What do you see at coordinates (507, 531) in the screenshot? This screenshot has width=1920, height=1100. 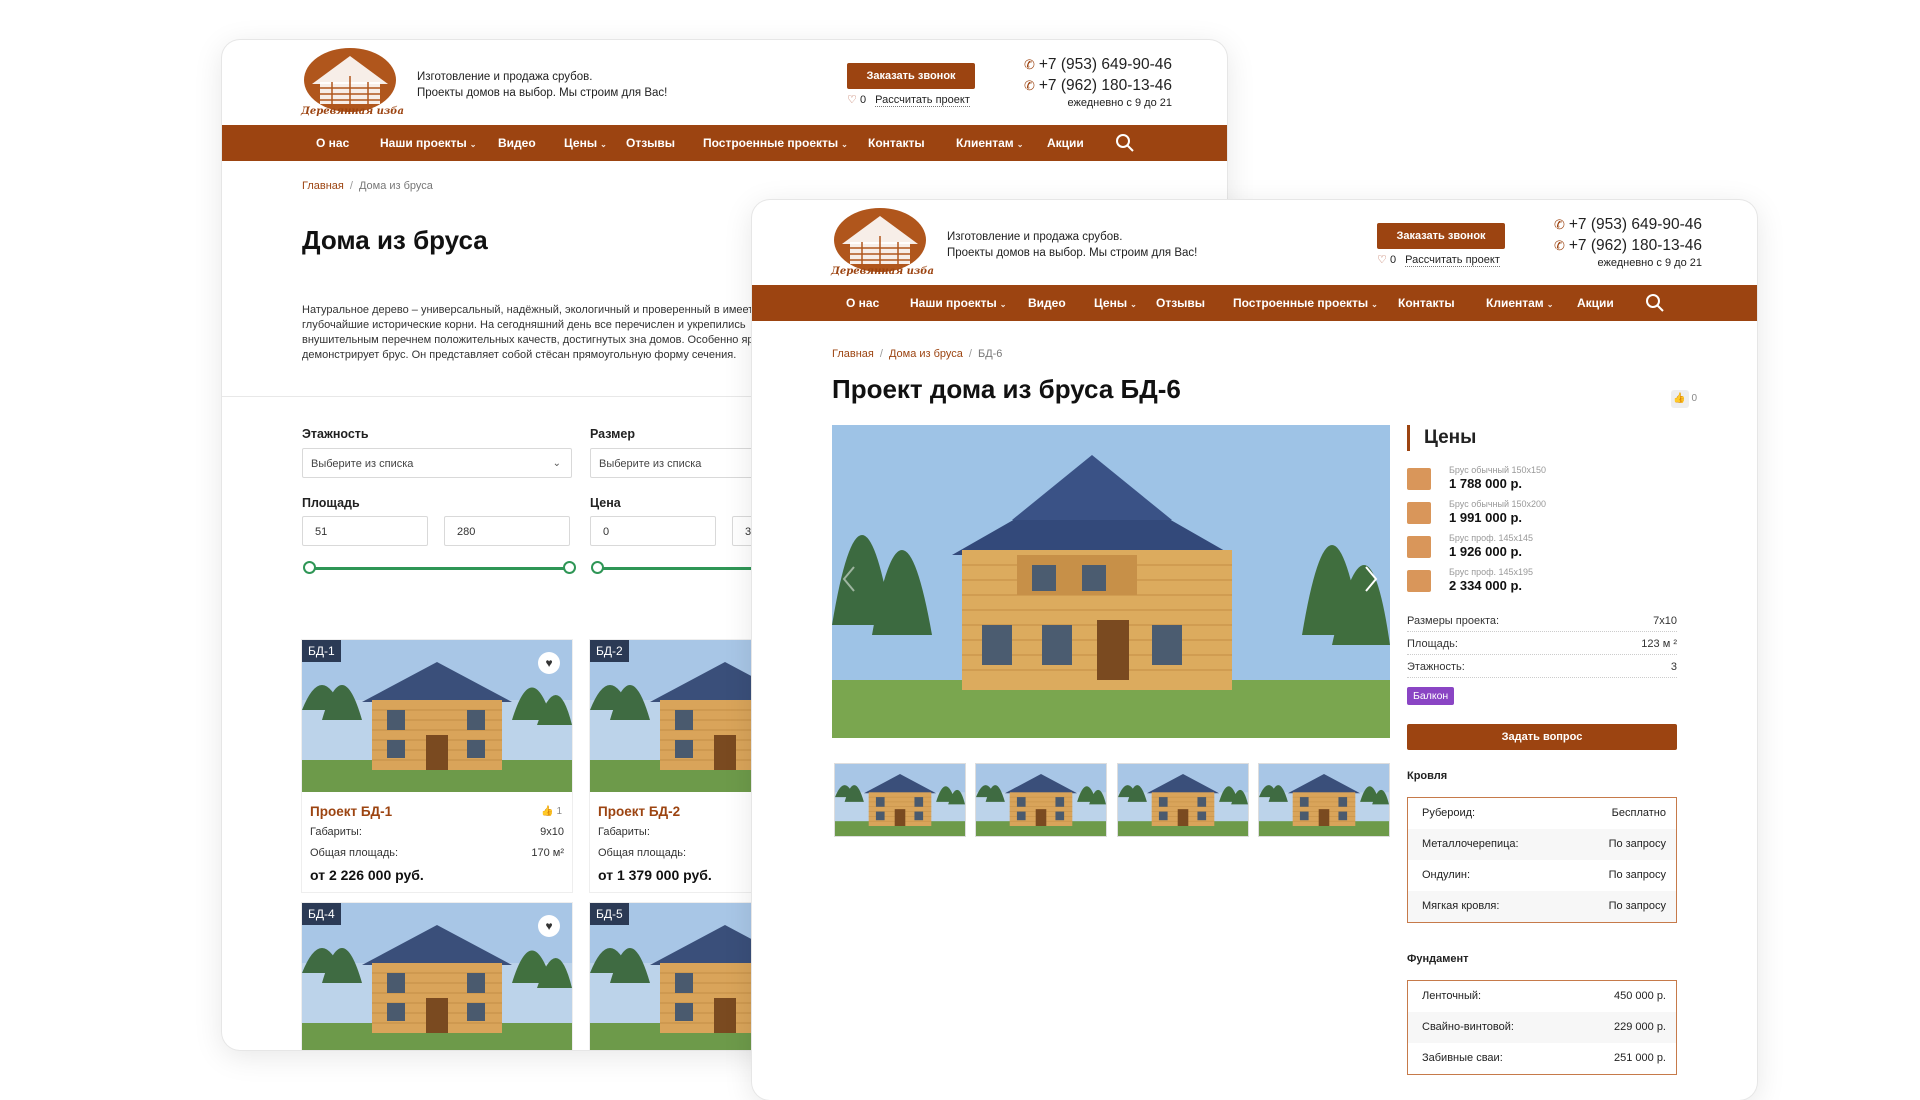 I see `area-max-input: 280` at bounding box center [507, 531].